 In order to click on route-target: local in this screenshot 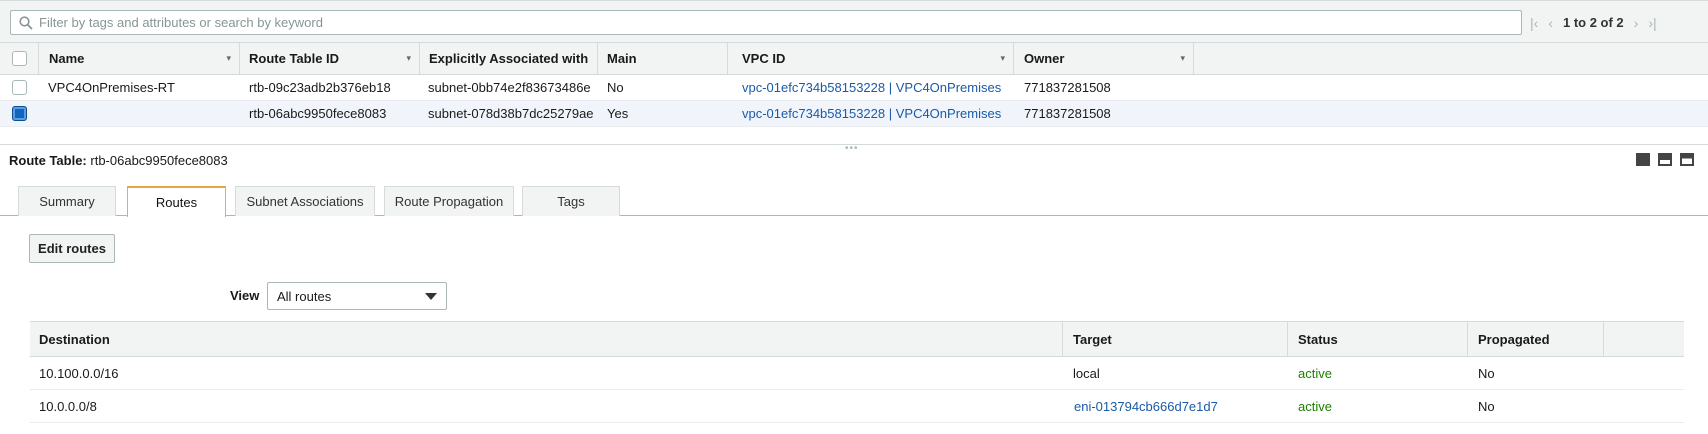, I will do `click(1086, 373)`.